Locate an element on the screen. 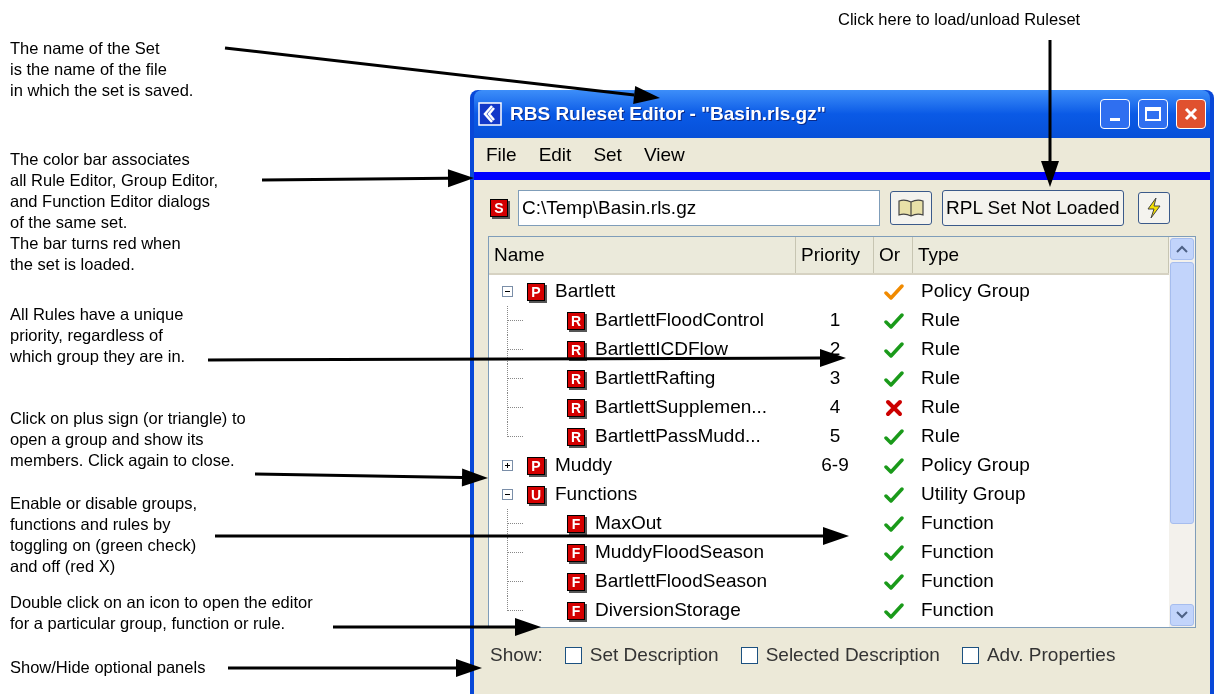  priority-text: 6-9 is located at coordinates (835, 465).